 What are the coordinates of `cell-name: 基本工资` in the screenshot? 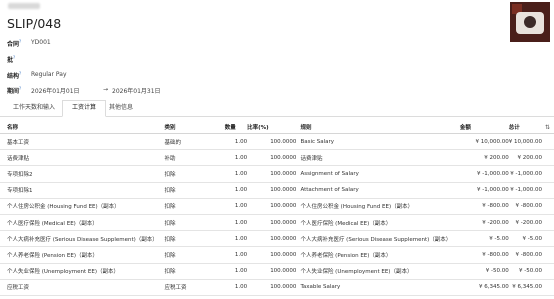 It's located at (82, 142).